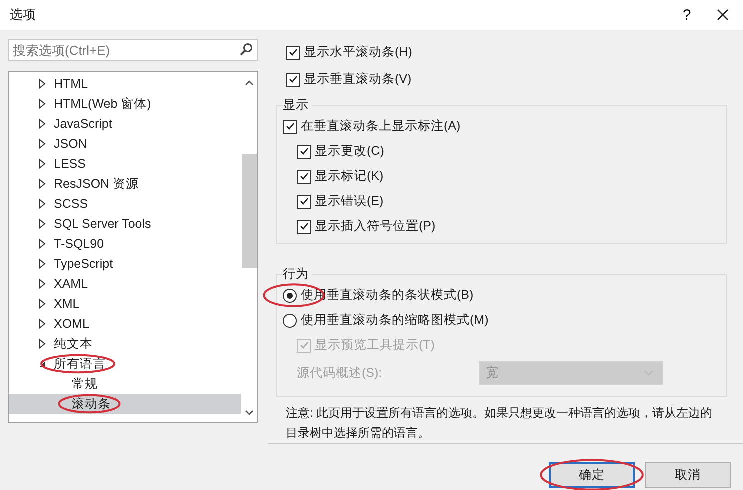  I want to click on tree-item: ResJSON 资源, so click(125, 184).